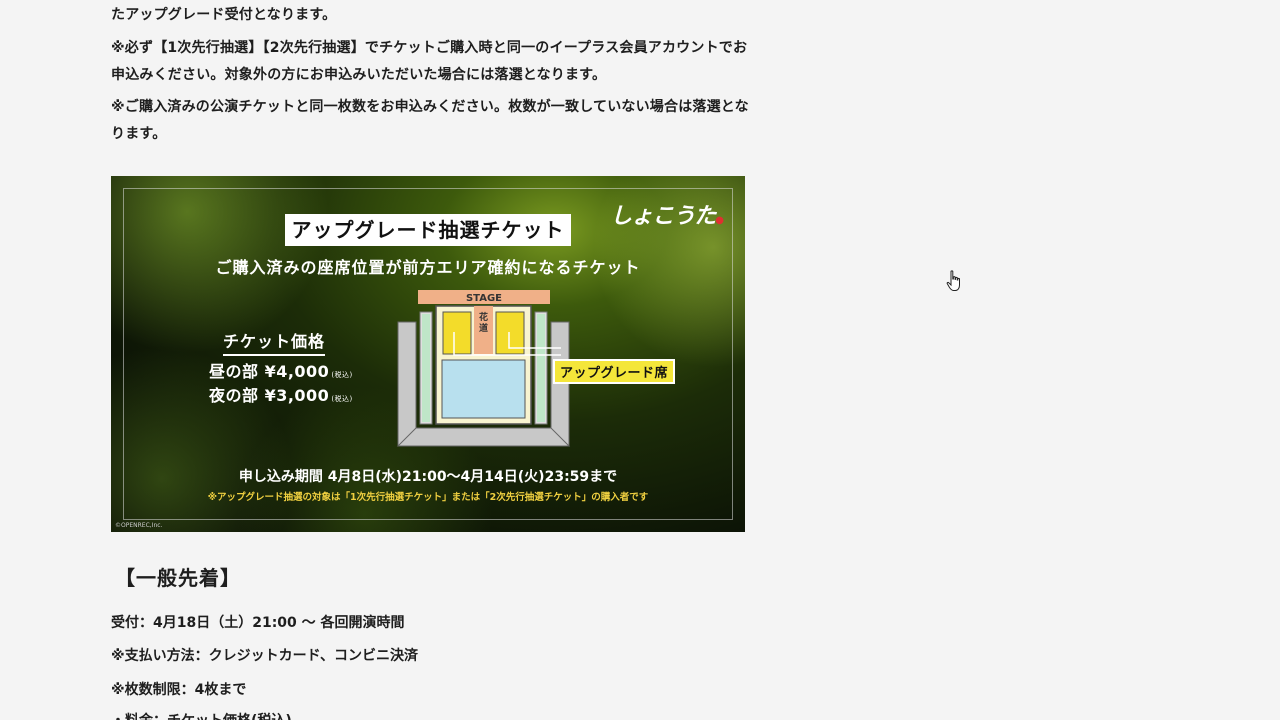  What do you see at coordinates (269, 371) in the screenshot?
I see `price-day-label: 昼の部 ¥4,000` at bounding box center [269, 371].